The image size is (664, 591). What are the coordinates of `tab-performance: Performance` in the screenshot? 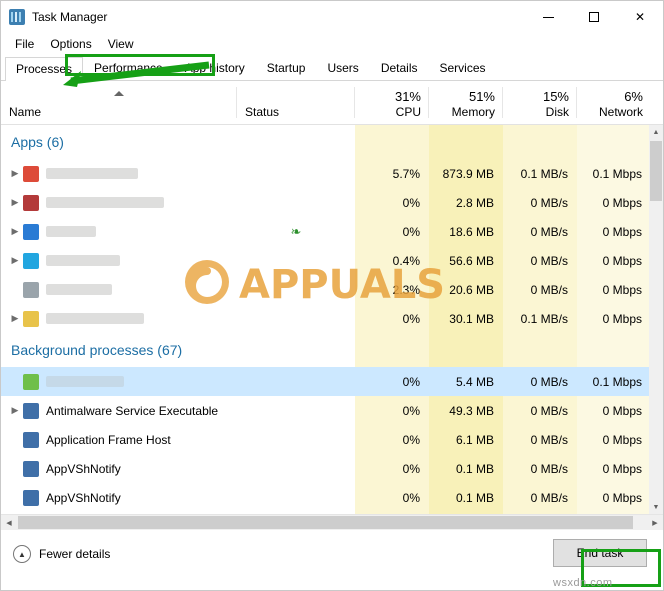 It's located at (128, 68).